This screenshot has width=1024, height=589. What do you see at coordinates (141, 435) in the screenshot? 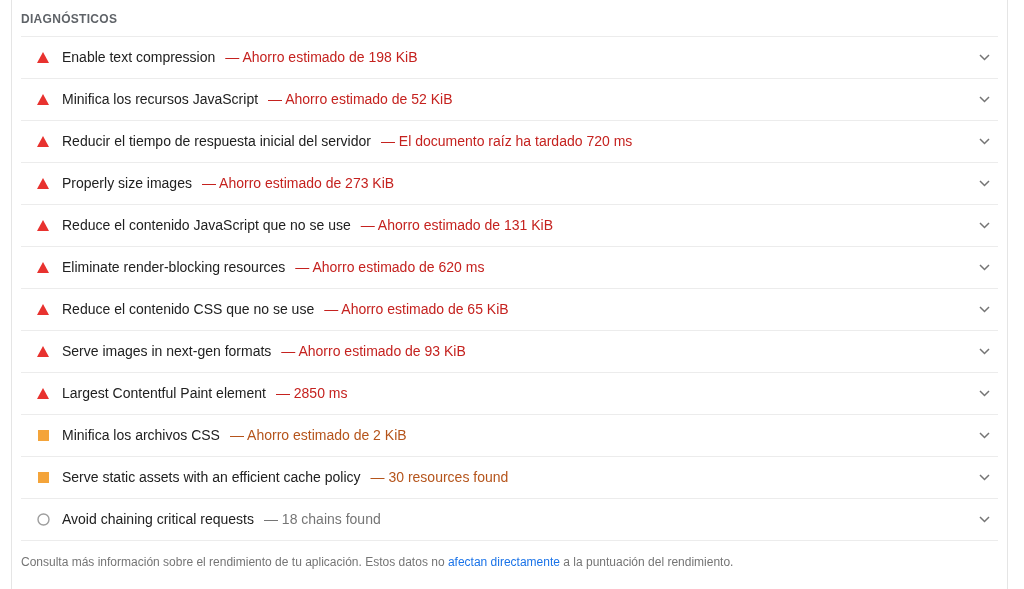
I see `audit-title: Minifica los archivos CSS` at bounding box center [141, 435].